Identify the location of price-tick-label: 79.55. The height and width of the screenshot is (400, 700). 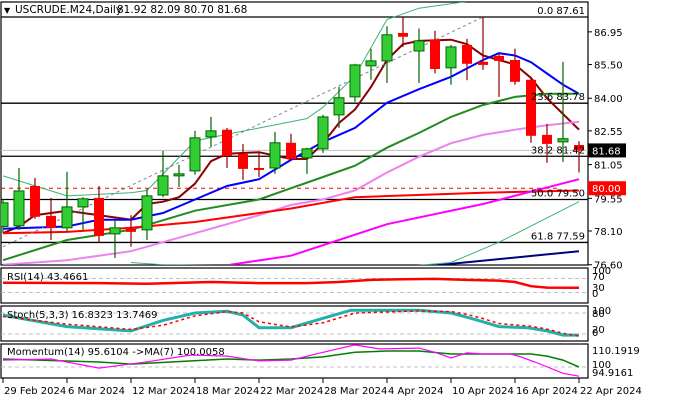
(608, 199).